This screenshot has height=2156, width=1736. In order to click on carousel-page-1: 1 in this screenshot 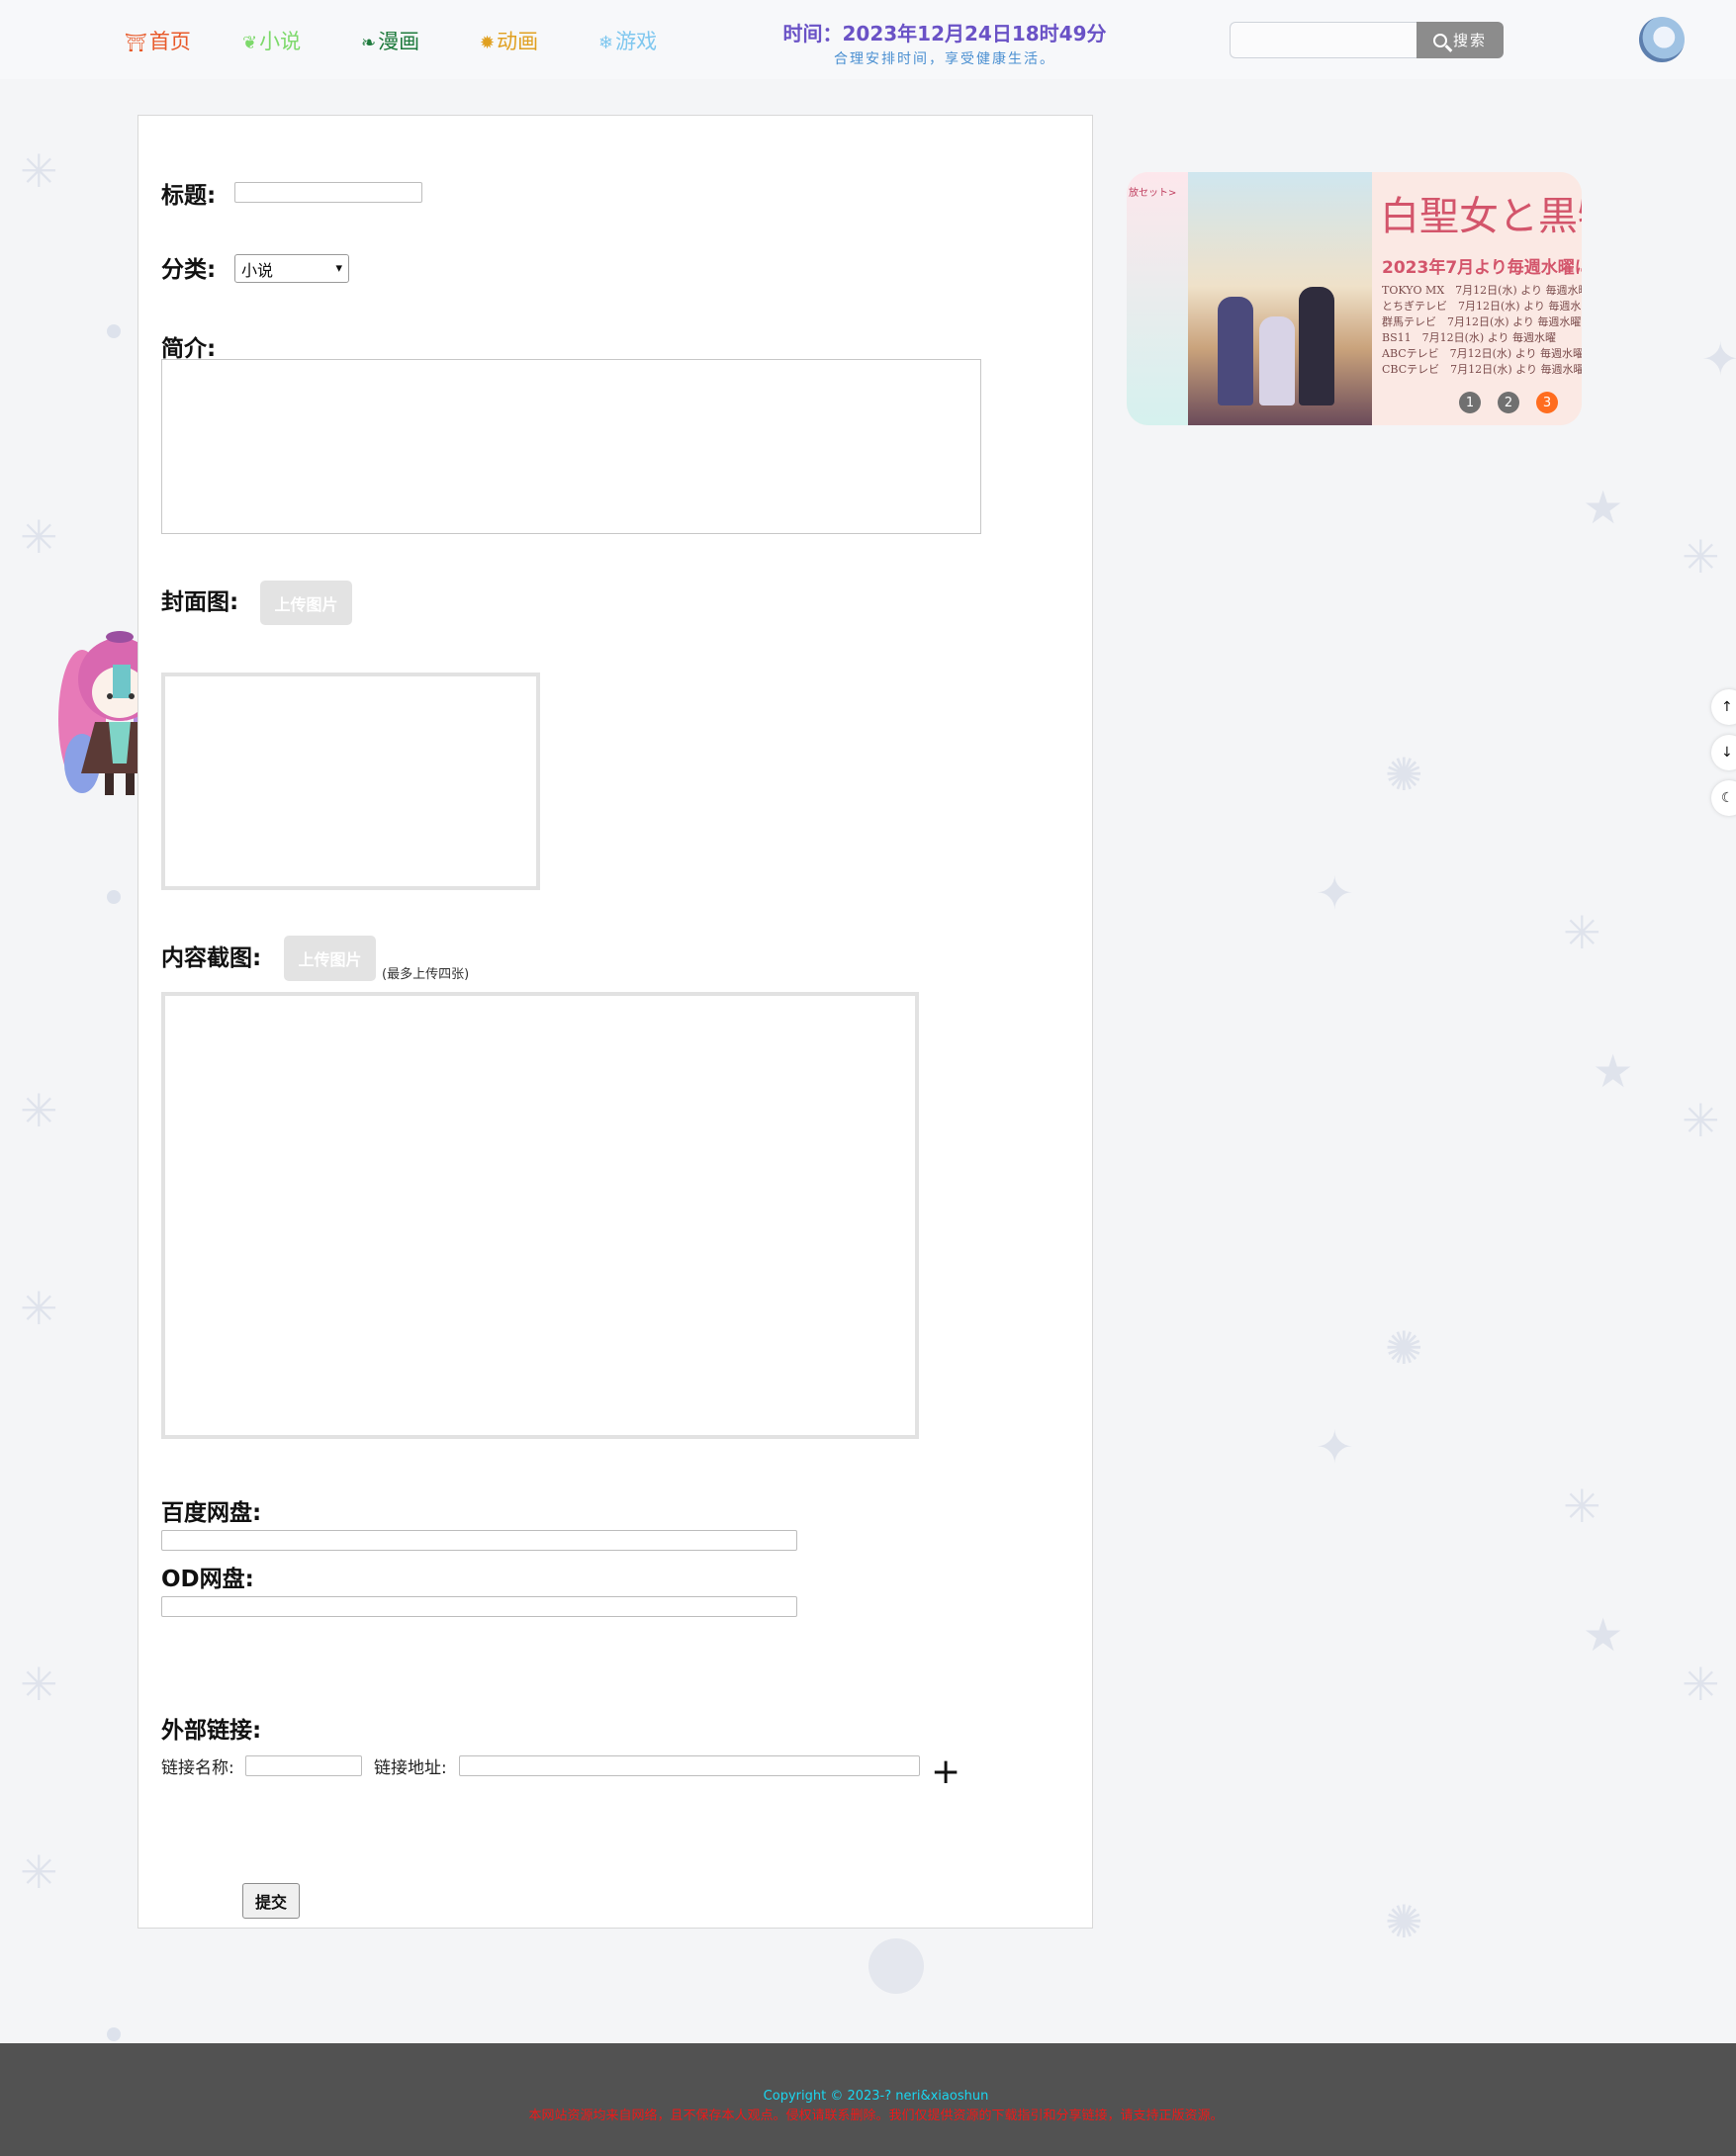, I will do `click(1470, 402)`.